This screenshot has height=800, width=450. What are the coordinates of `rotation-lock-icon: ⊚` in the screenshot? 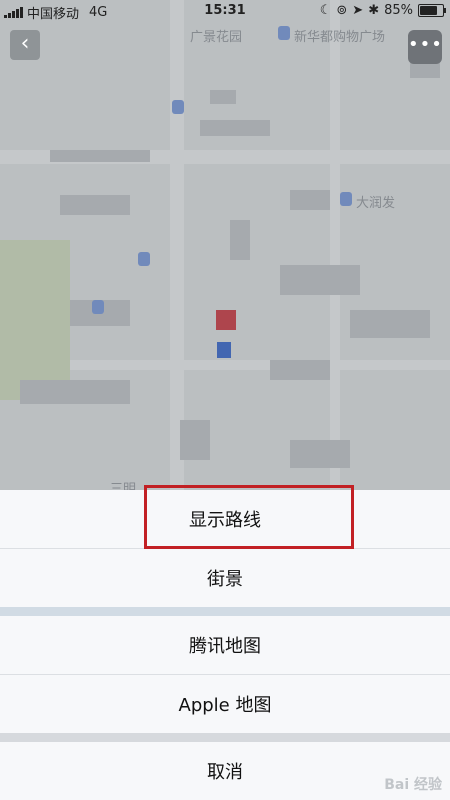 It's located at (342, 10).